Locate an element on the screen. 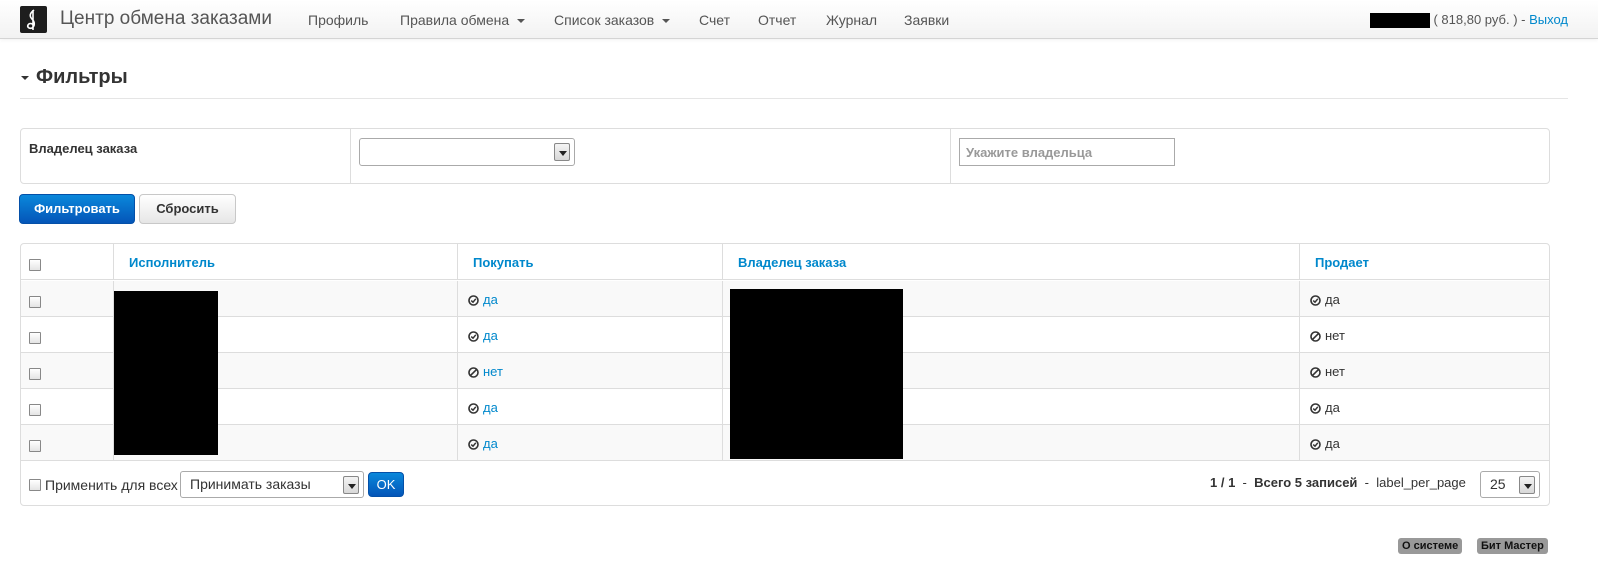  total-records: Всего 5 записей is located at coordinates (1306, 482).